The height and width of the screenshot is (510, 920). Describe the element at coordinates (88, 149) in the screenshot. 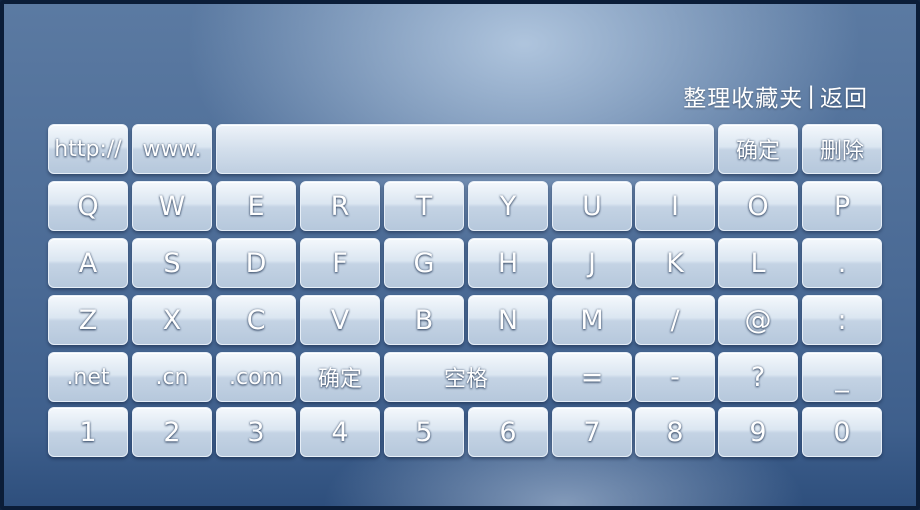

I see `key-http: http://` at that location.